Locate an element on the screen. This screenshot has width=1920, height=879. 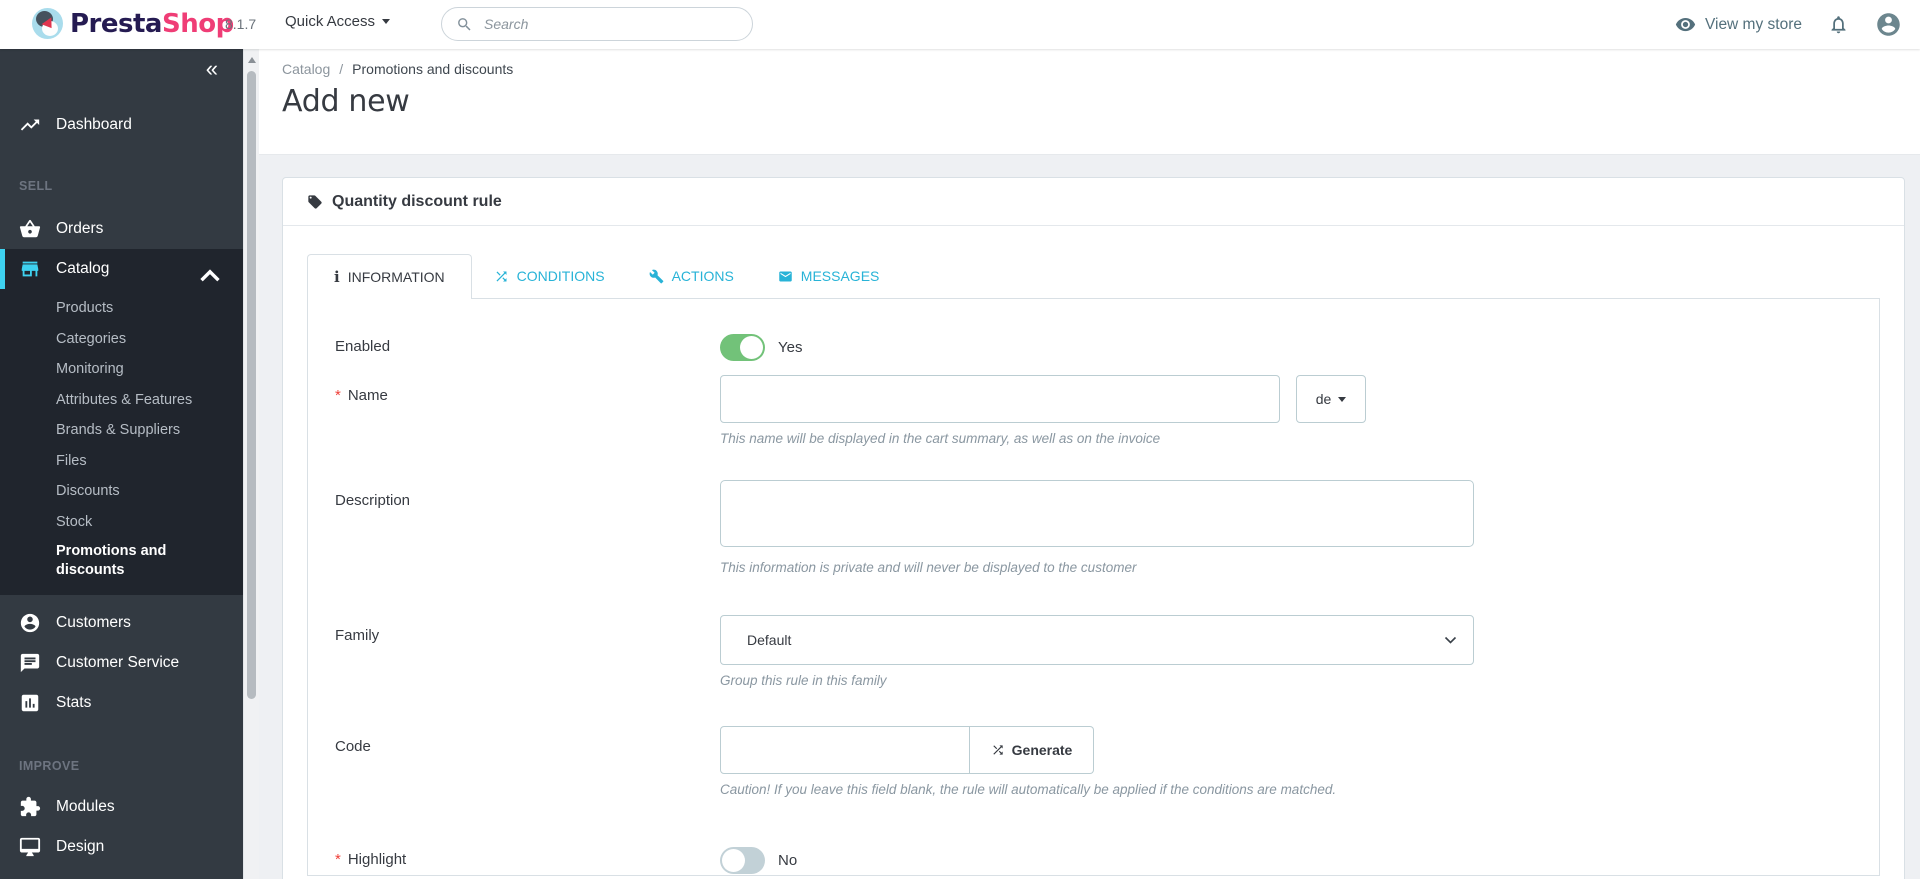
sidebar-scrollbar is located at coordinates (251, 464).